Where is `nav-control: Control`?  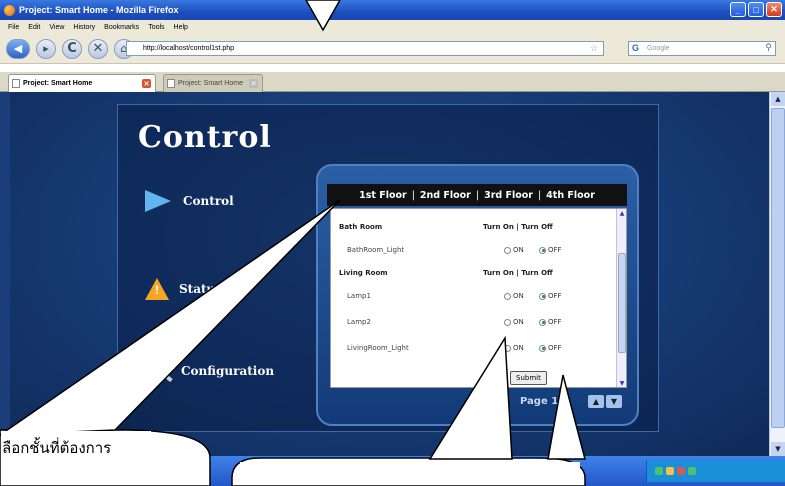 nav-control: Control is located at coordinates (189, 201).